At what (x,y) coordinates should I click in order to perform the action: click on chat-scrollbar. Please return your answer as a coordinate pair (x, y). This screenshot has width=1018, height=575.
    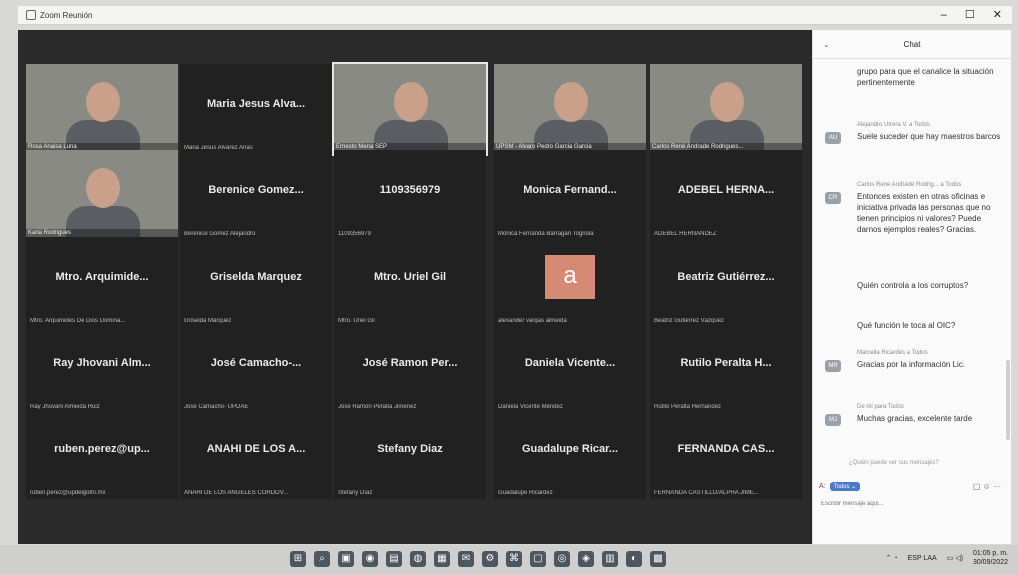
    Looking at the image, I should click on (1008, 400).